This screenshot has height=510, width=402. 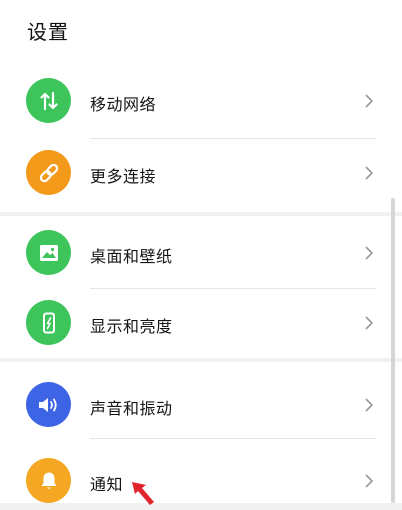 I want to click on page-title: 设置, so click(x=48, y=32).